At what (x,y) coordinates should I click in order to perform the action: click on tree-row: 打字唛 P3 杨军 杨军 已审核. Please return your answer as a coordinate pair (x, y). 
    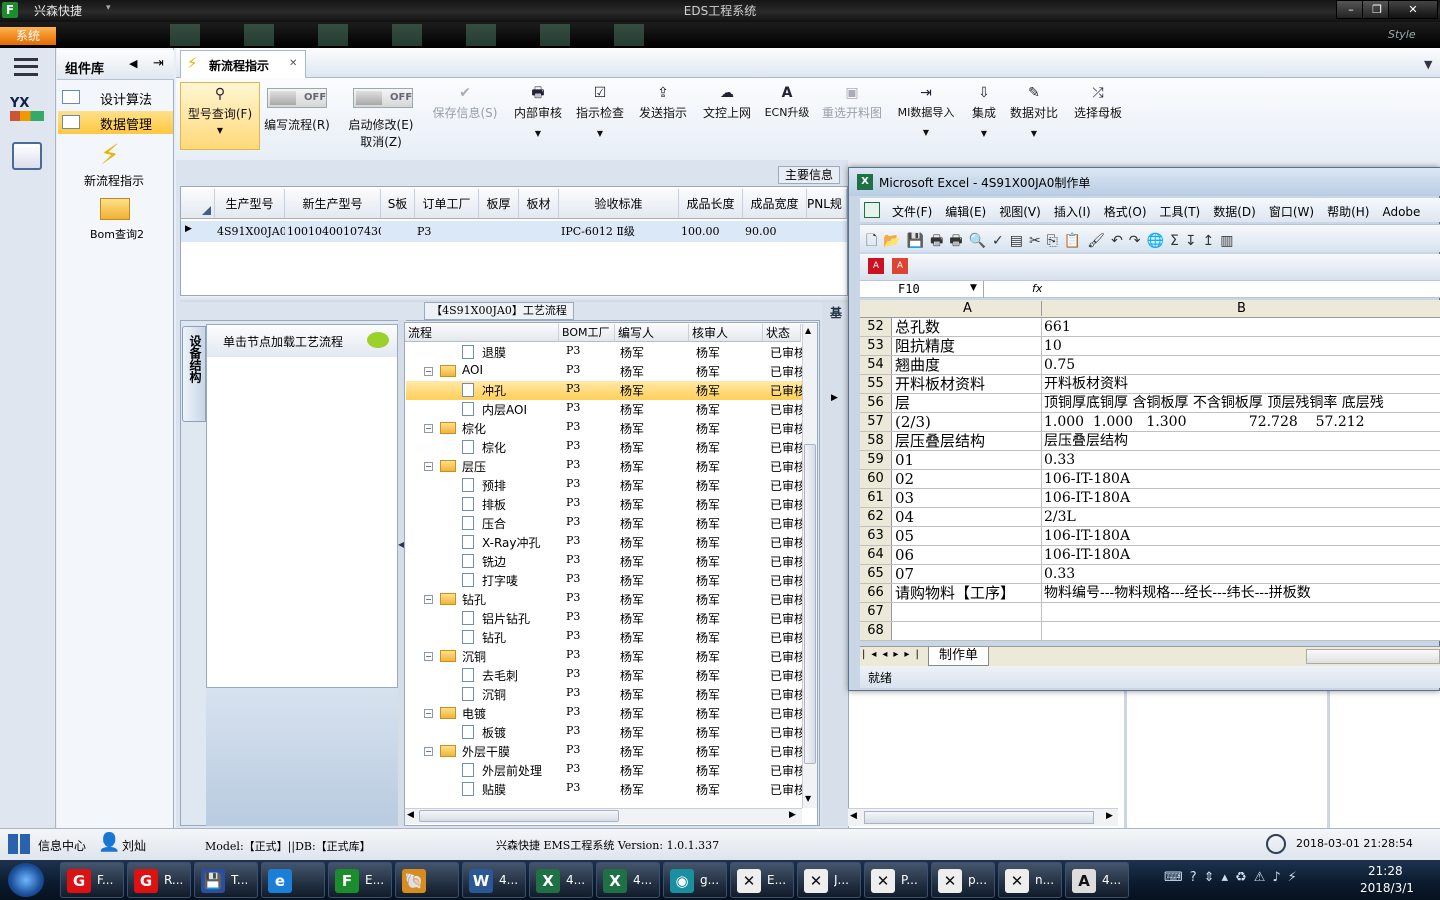
    Looking at the image, I should click on (604, 580).